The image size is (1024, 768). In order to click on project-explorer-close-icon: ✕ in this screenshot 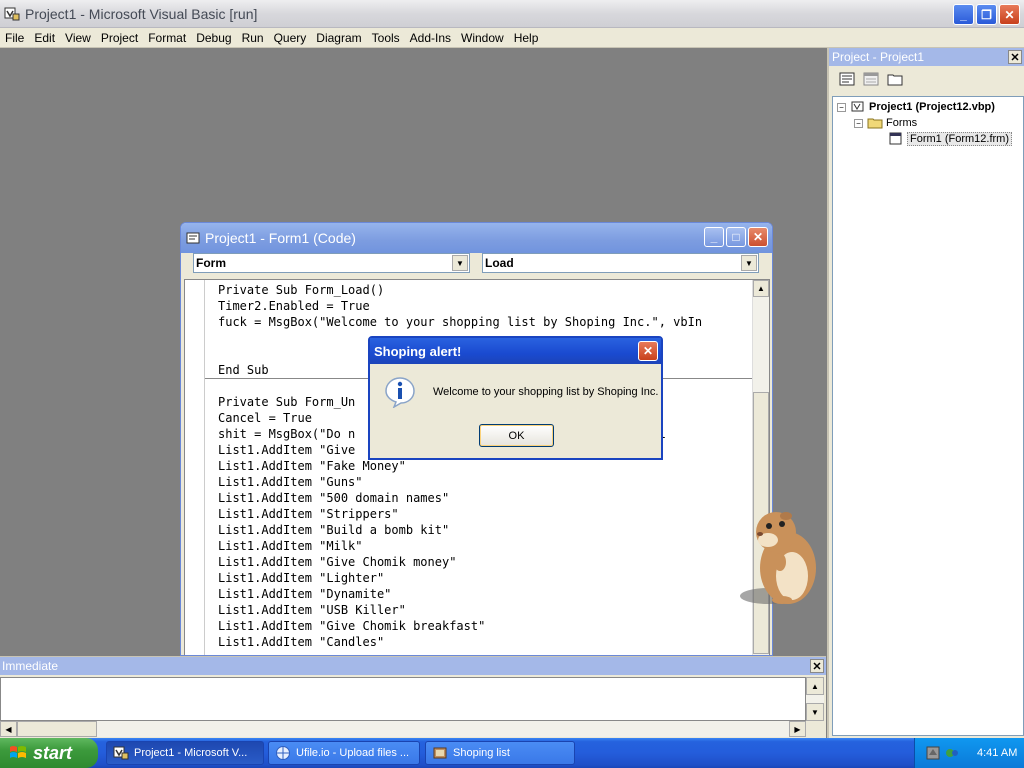, I will do `click(1015, 57)`.